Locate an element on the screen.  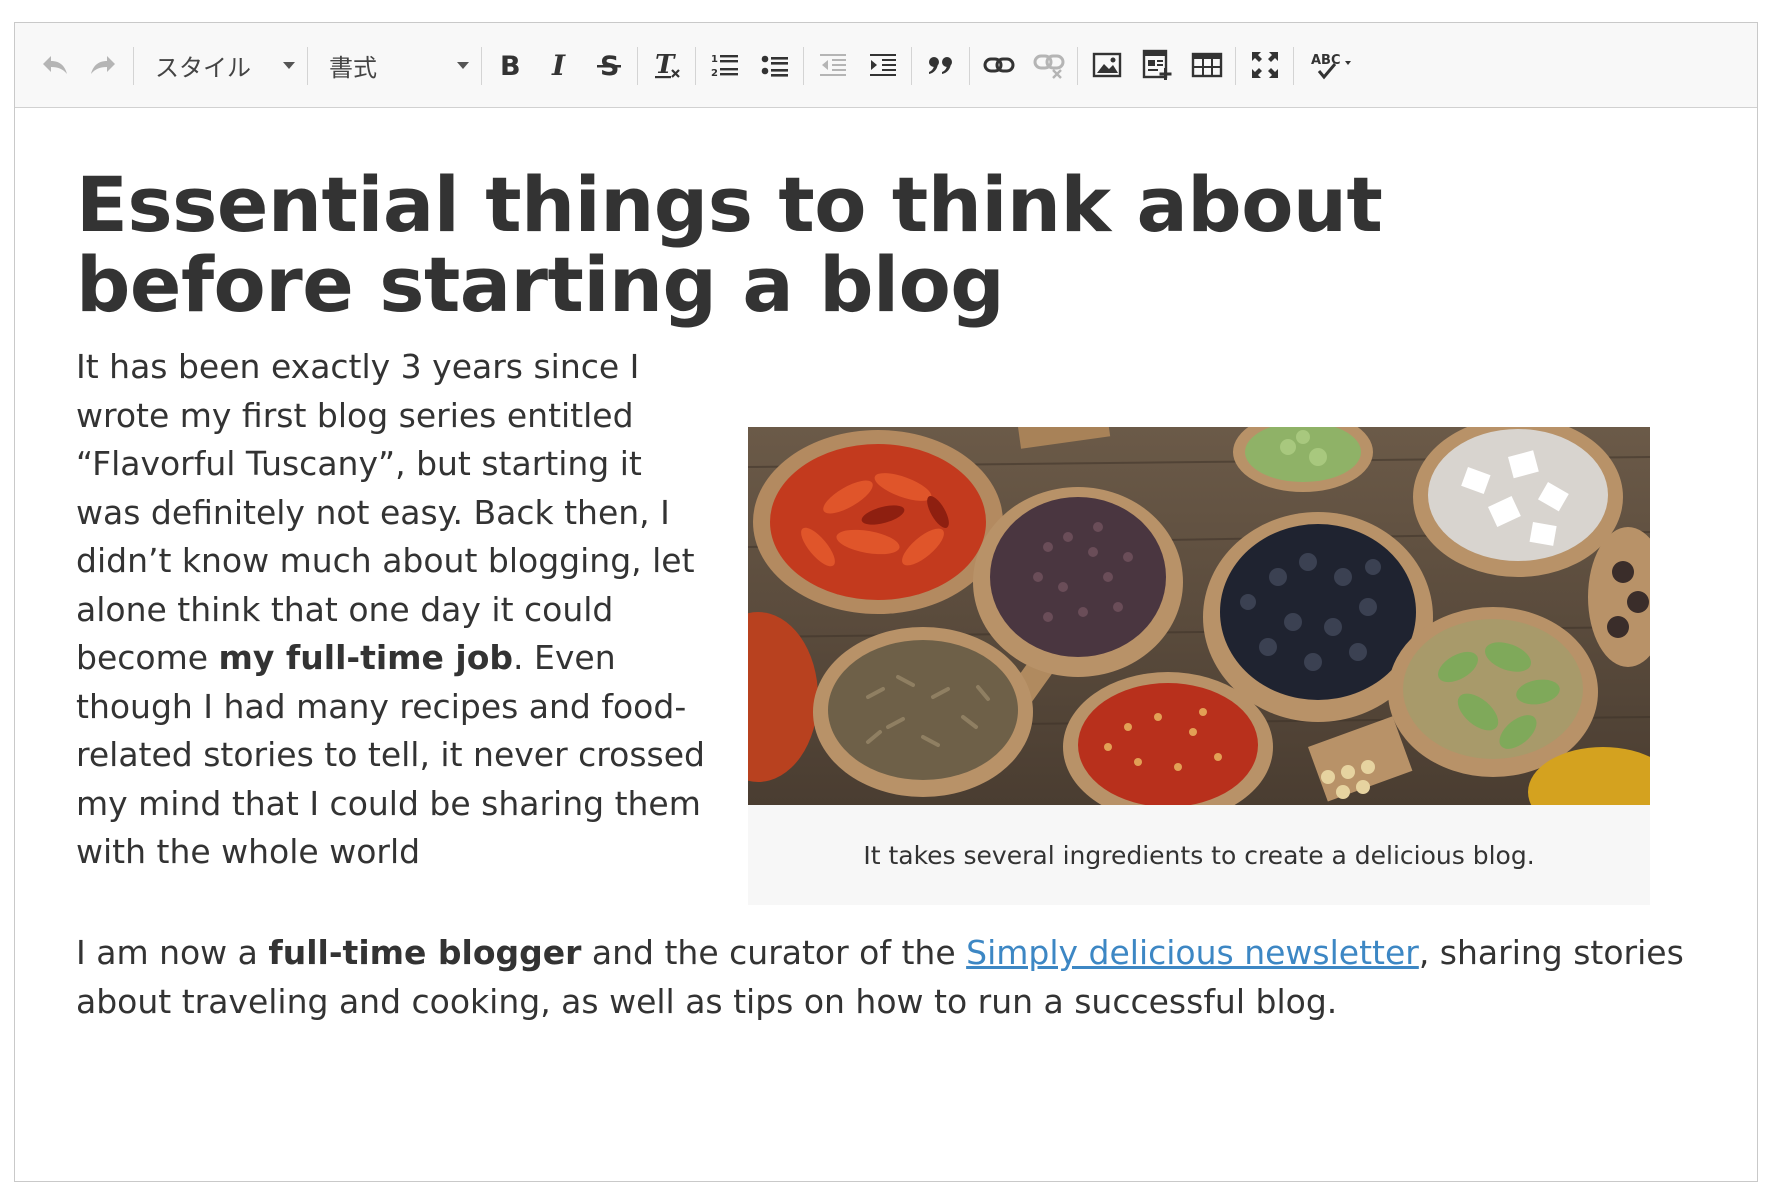
undo-icon is located at coordinates (55, 65).